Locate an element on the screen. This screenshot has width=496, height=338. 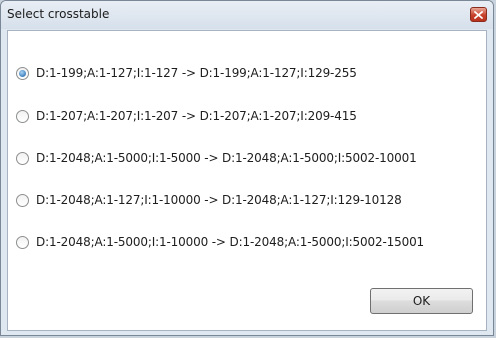
window-title: Select crosstable is located at coordinates (58, 14).